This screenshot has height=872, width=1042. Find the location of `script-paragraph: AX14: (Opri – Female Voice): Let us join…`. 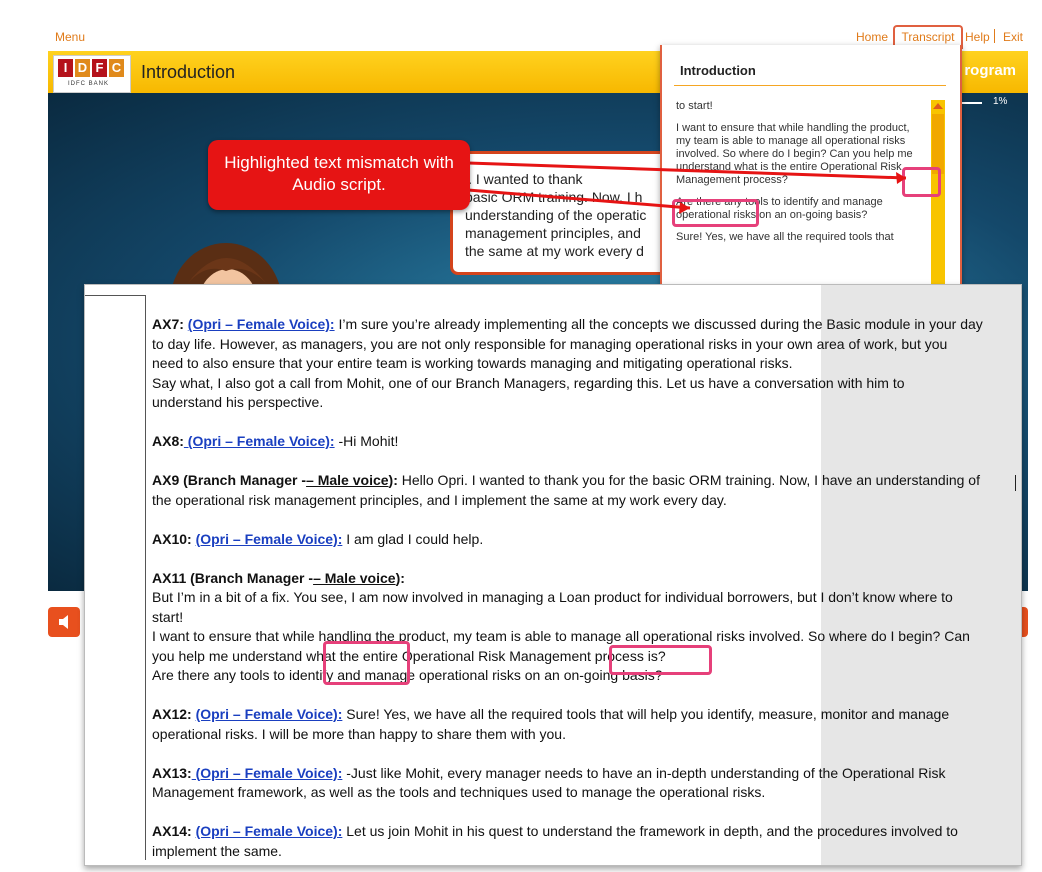

script-paragraph: AX14: (Opri – Female Voice): Let us join… is located at coordinates (584, 841).